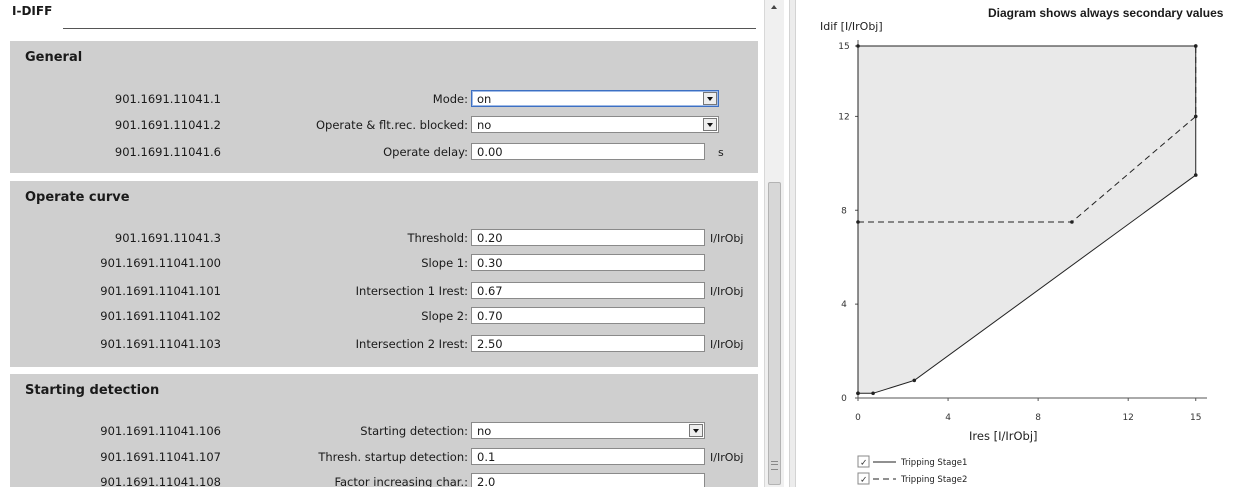 Image resolution: width=1250 pixels, height=487 pixels. Describe the element at coordinates (486, 457) in the screenshot. I see `field-value: 0.1` at that location.